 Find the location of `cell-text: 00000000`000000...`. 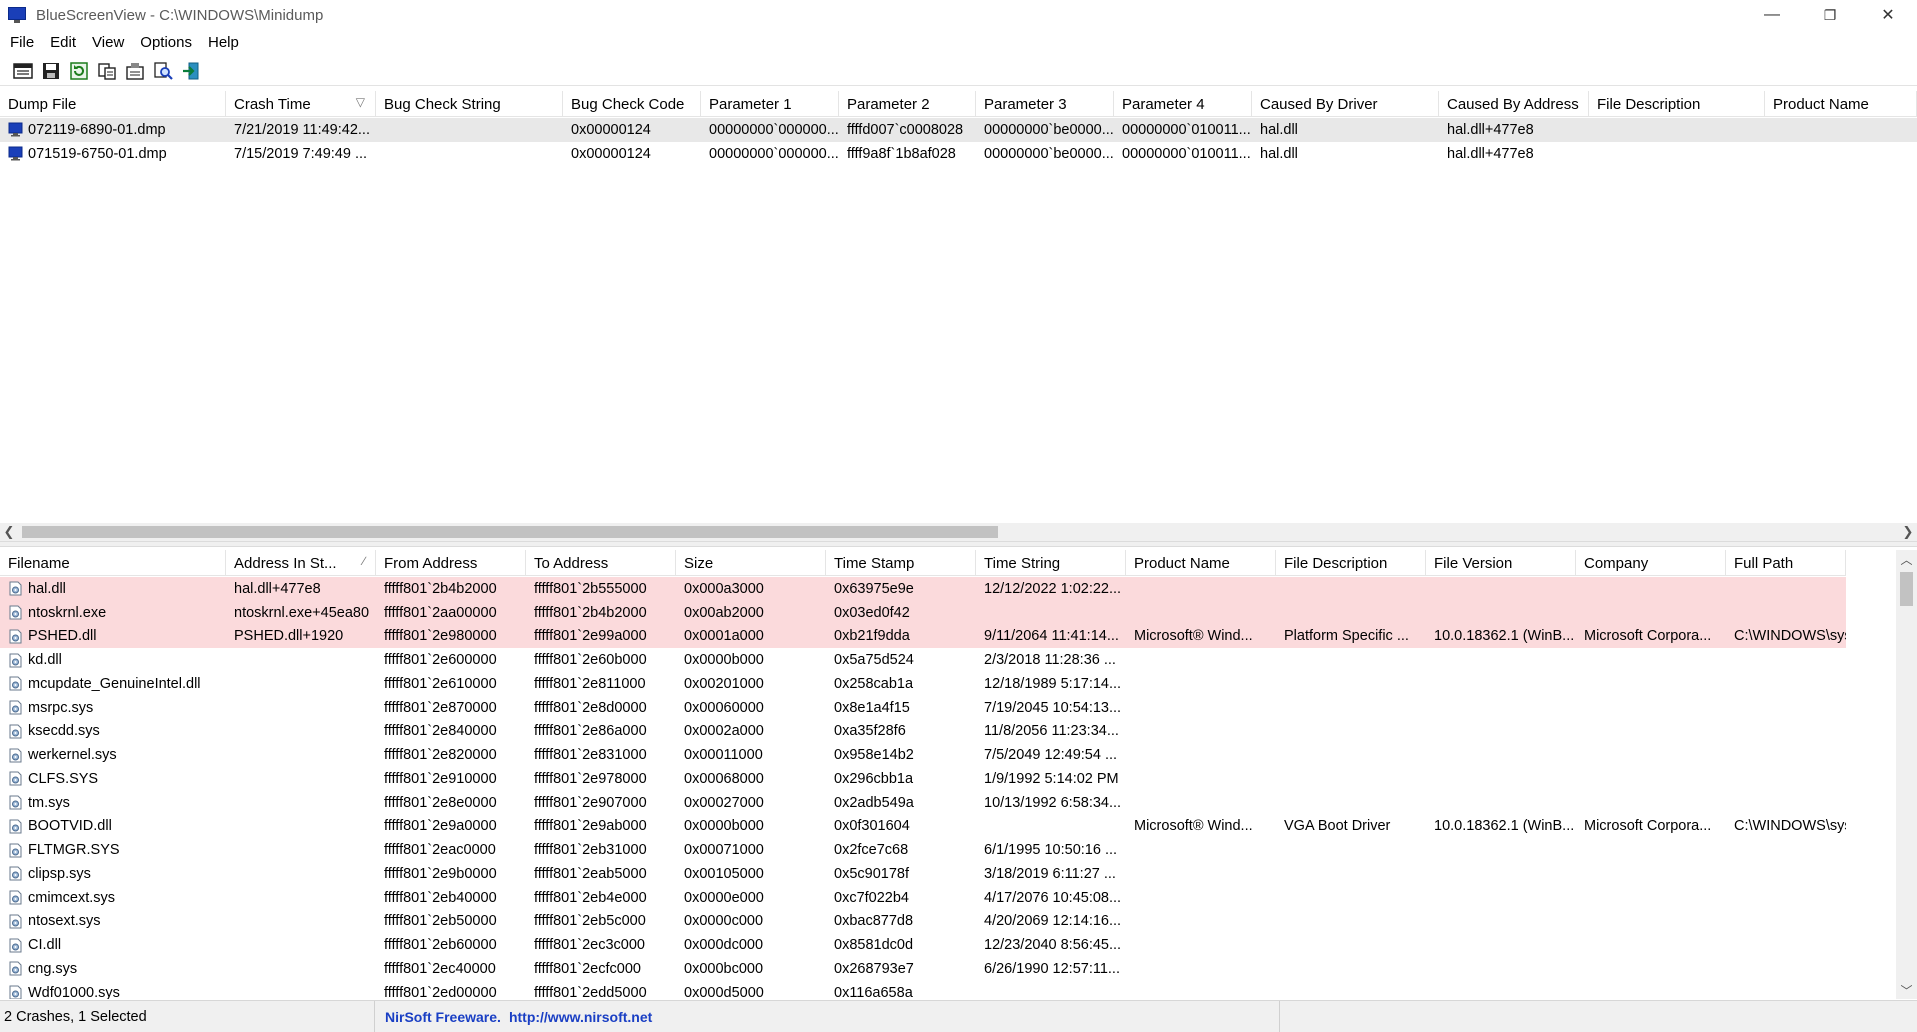

cell-text: 00000000`000000... is located at coordinates (774, 153).